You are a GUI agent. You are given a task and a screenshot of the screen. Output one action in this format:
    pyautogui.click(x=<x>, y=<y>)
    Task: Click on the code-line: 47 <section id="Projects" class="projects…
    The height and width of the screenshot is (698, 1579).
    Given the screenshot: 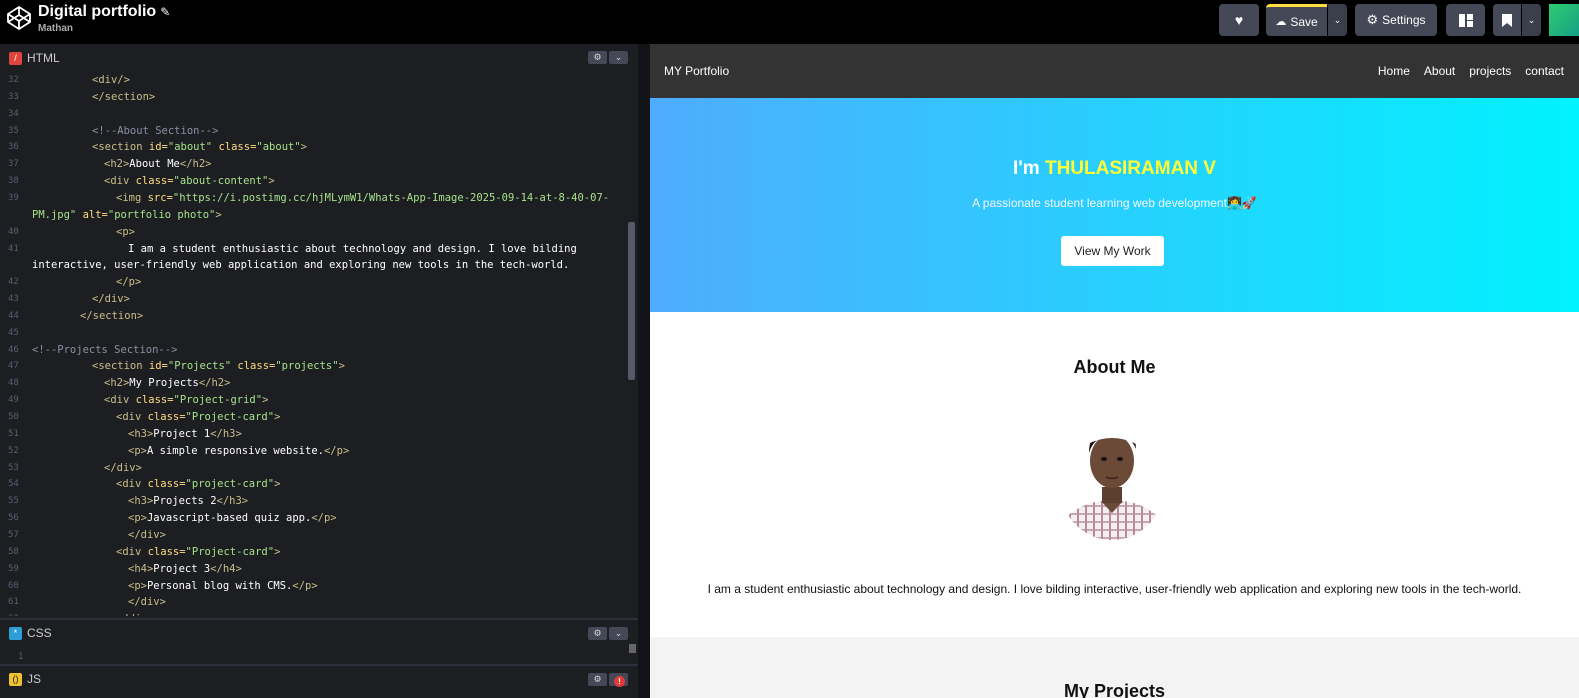 What is the action you would take?
    pyautogui.click(x=314, y=366)
    